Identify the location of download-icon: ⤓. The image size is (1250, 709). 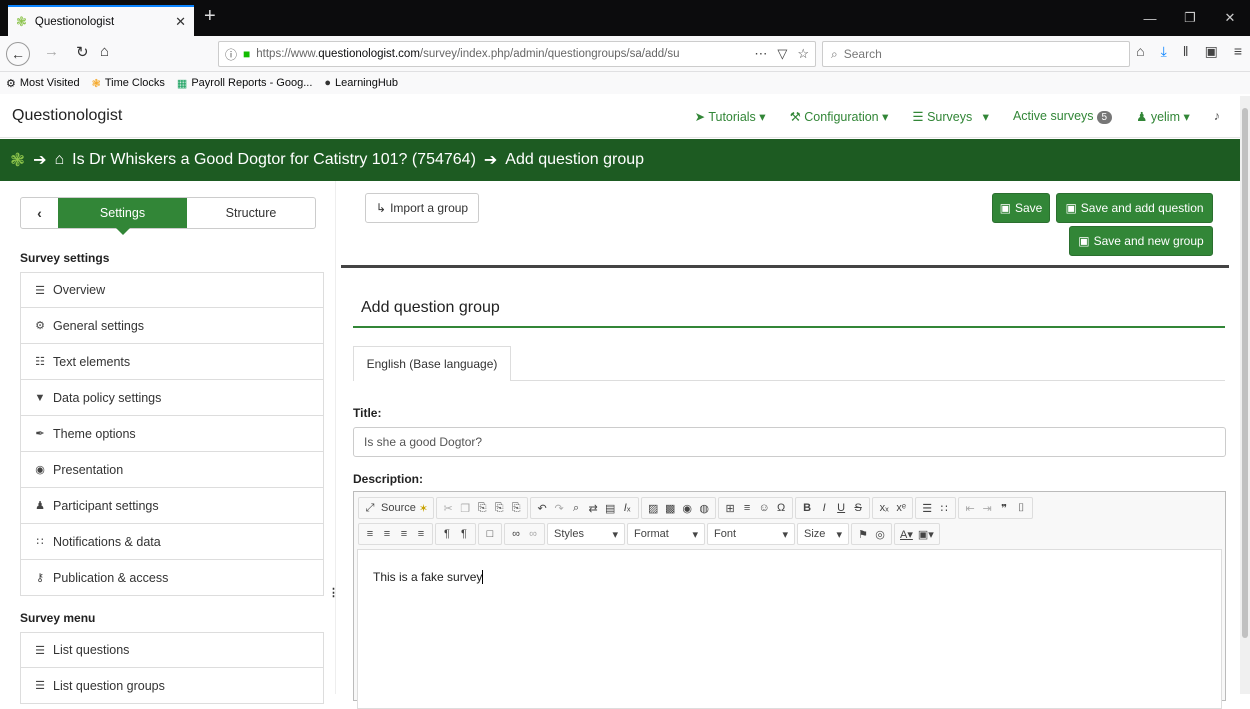
(1164, 51).